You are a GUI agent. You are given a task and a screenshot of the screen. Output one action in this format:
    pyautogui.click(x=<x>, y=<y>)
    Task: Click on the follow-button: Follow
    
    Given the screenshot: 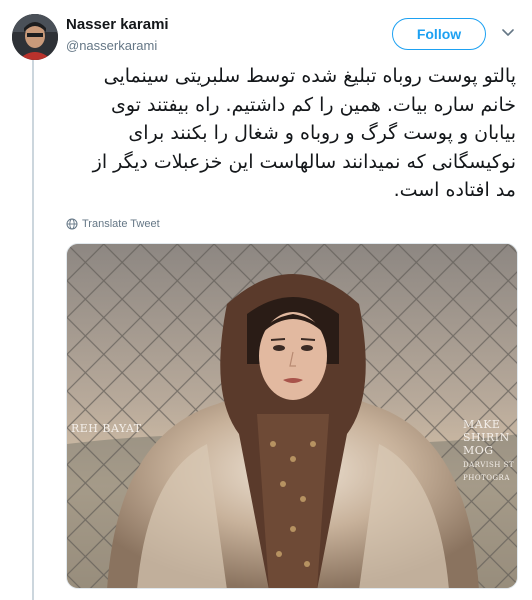 What is the action you would take?
    pyautogui.click(x=439, y=34)
    